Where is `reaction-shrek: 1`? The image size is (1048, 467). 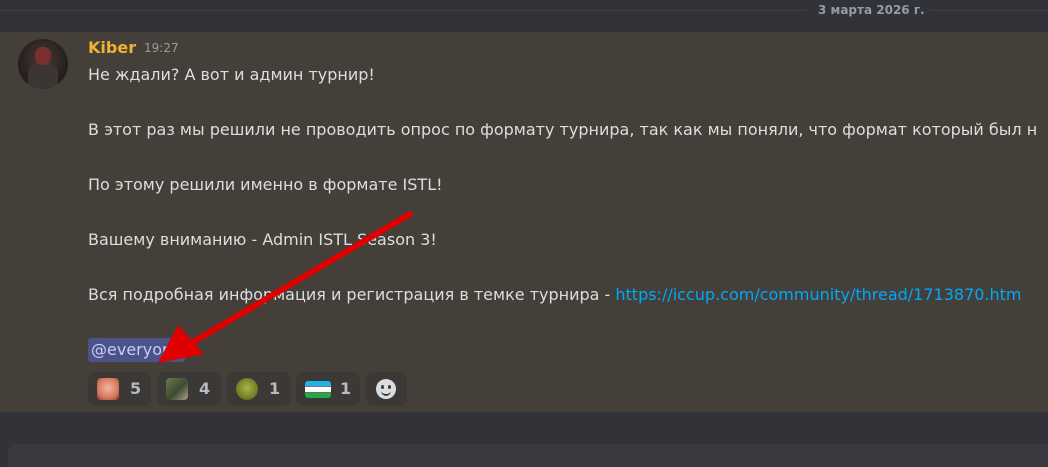 reaction-shrek: 1 is located at coordinates (259, 389).